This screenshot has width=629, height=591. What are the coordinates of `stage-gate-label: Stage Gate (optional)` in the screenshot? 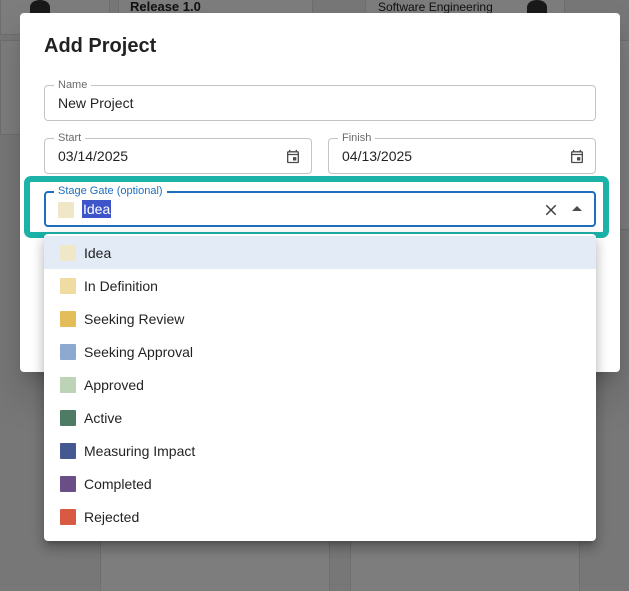 It's located at (110, 191).